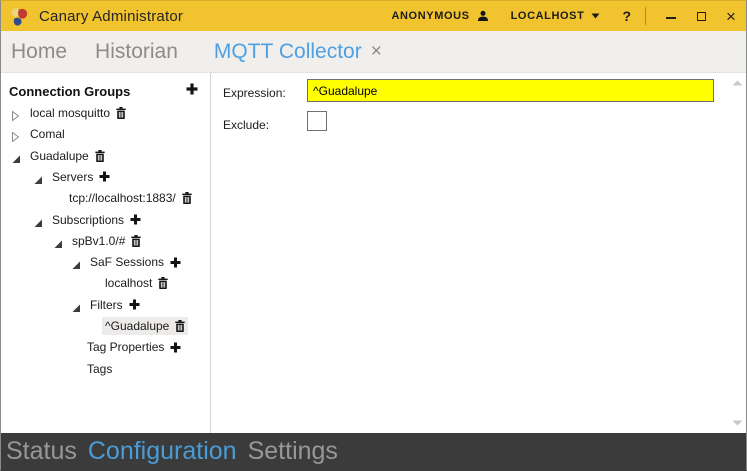 This screenshot has height=471, width=747. I want to click on host-selector: LOCALHOST, so click(556, 16).